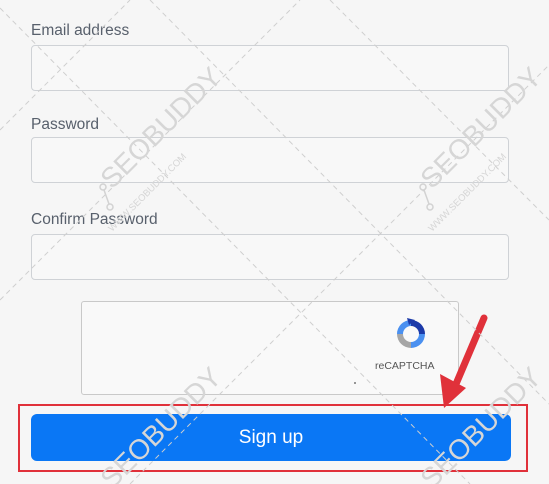 The image size is (549, 484). Describe the element at coordinates (80, 30) in the screenshot. I see `email-label: Email address` at that location.